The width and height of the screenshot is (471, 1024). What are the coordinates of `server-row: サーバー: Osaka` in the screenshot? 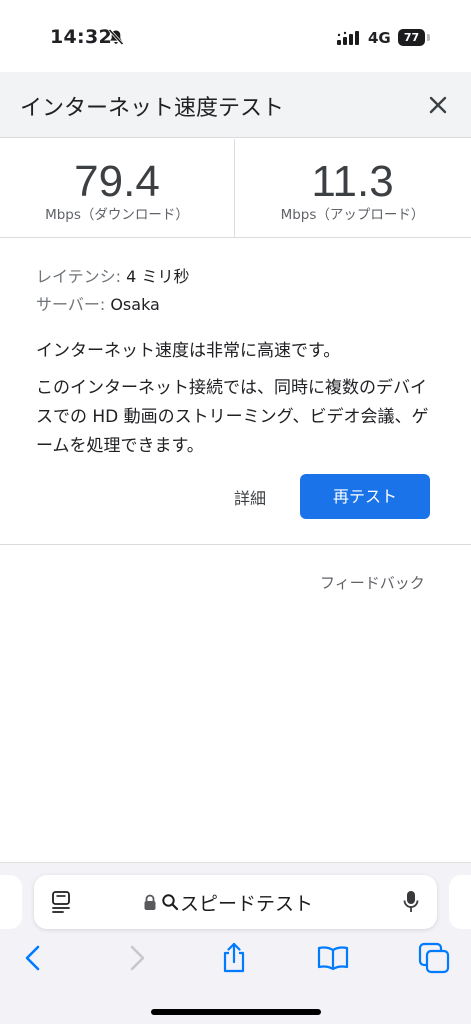 It's located at (98, 303).